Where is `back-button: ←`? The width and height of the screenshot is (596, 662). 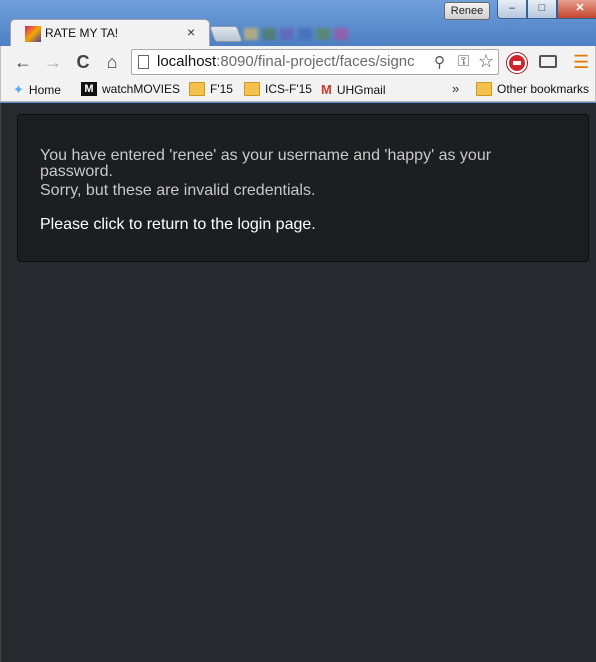 back-button: ← is located at coordinates (23, 62).